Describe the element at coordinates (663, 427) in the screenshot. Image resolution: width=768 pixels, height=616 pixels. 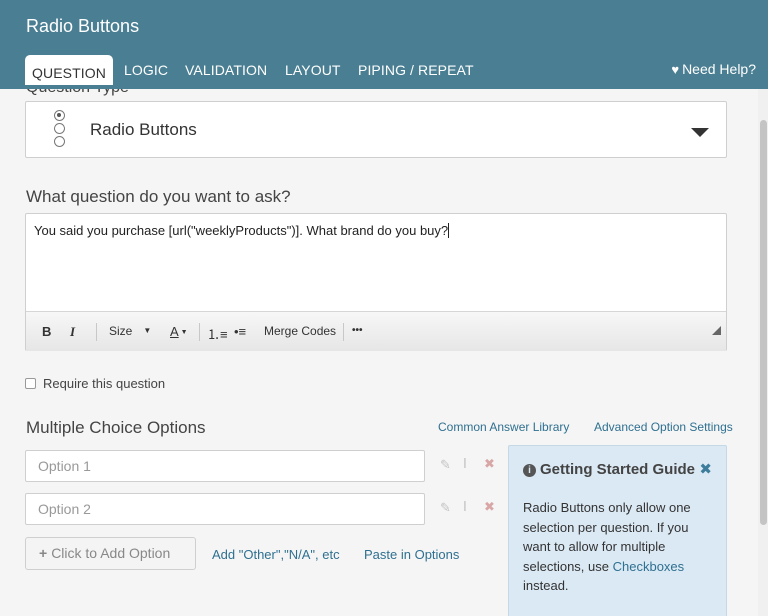
I see `advanced-option-settings-link: Advanced Option Settings` at that location.